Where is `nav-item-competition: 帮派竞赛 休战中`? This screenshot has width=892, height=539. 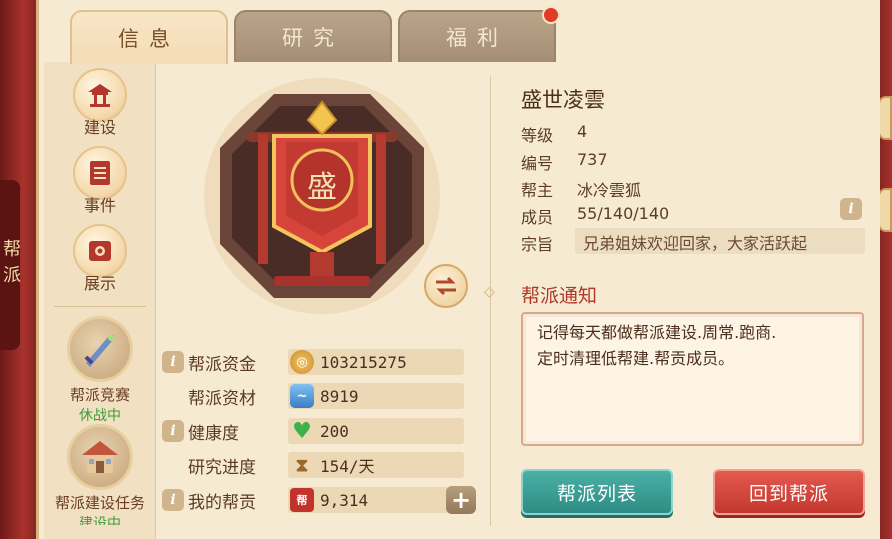
nav-item-competition: 帮派竞赛 休战中 is located at coordinates (100, 370).